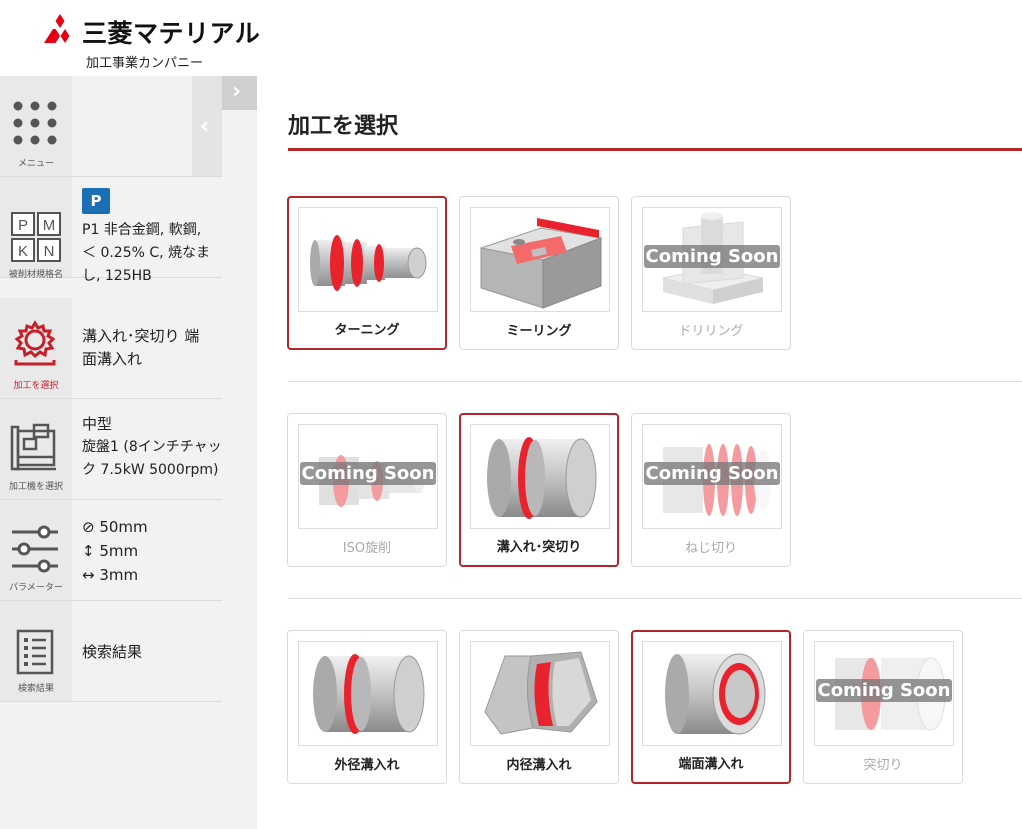 The image size is (1022, 829). I want to click on process-card-face-grooving: 端面溝入れ, so click(711, 707).